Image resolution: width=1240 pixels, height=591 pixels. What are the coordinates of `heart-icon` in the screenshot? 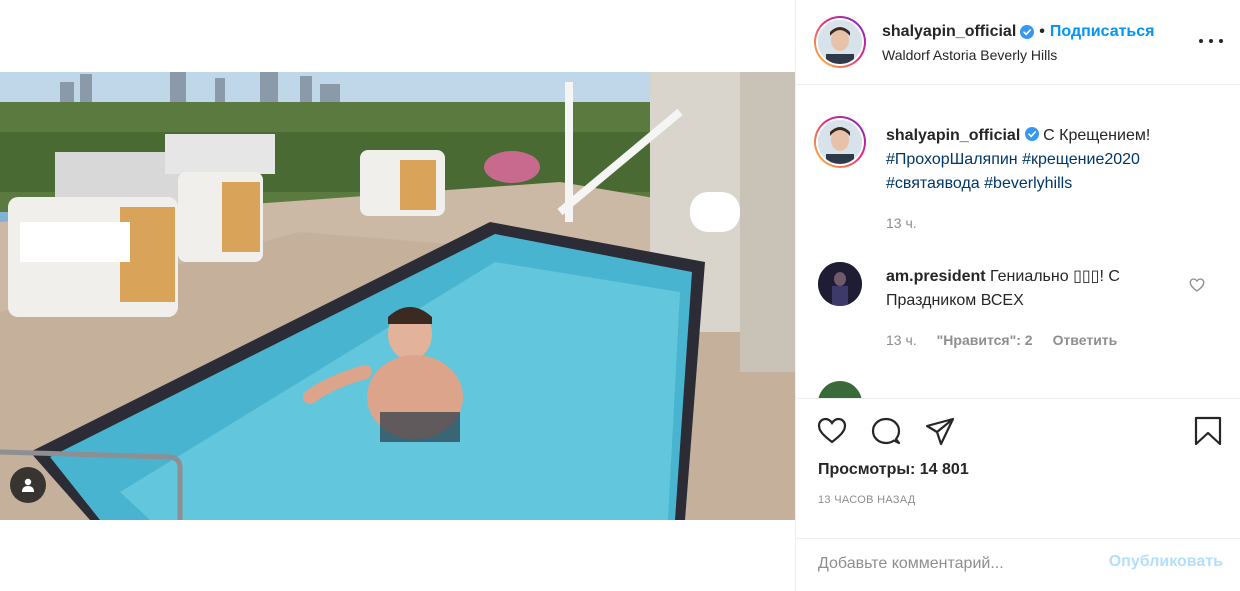 It's located at (832, 431).